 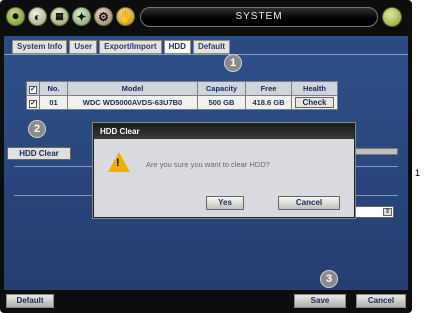 I want to click on warning-icon: !, so click(x=119, y=162).